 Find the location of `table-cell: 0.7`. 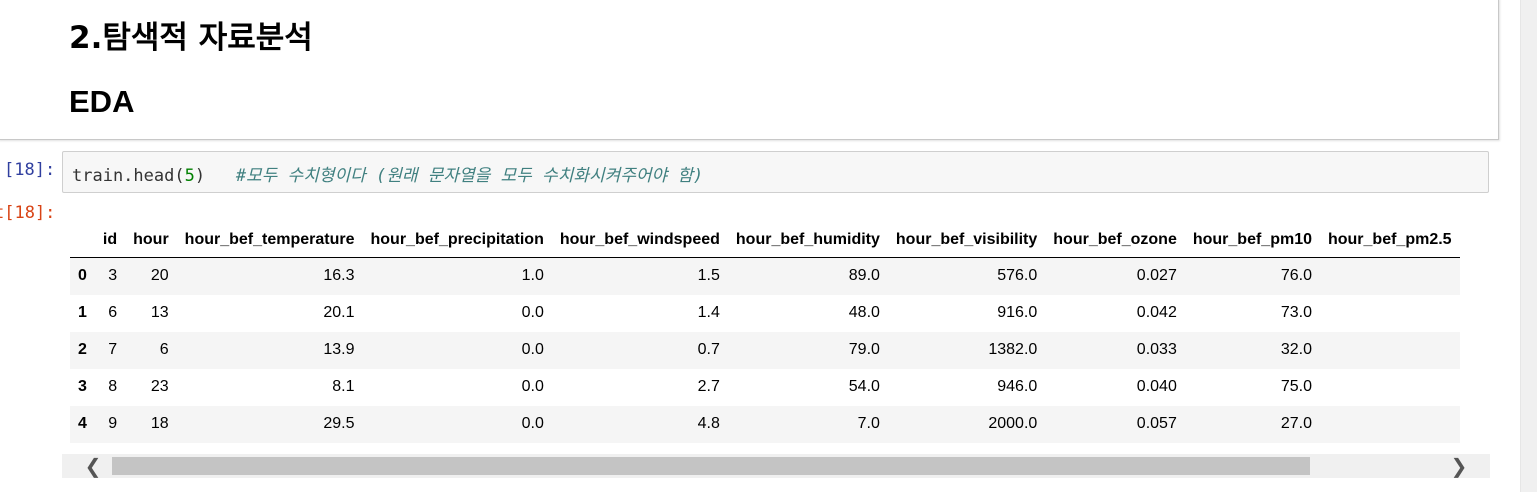

table-cell: 0.7 is located at coordinates (708, 349).